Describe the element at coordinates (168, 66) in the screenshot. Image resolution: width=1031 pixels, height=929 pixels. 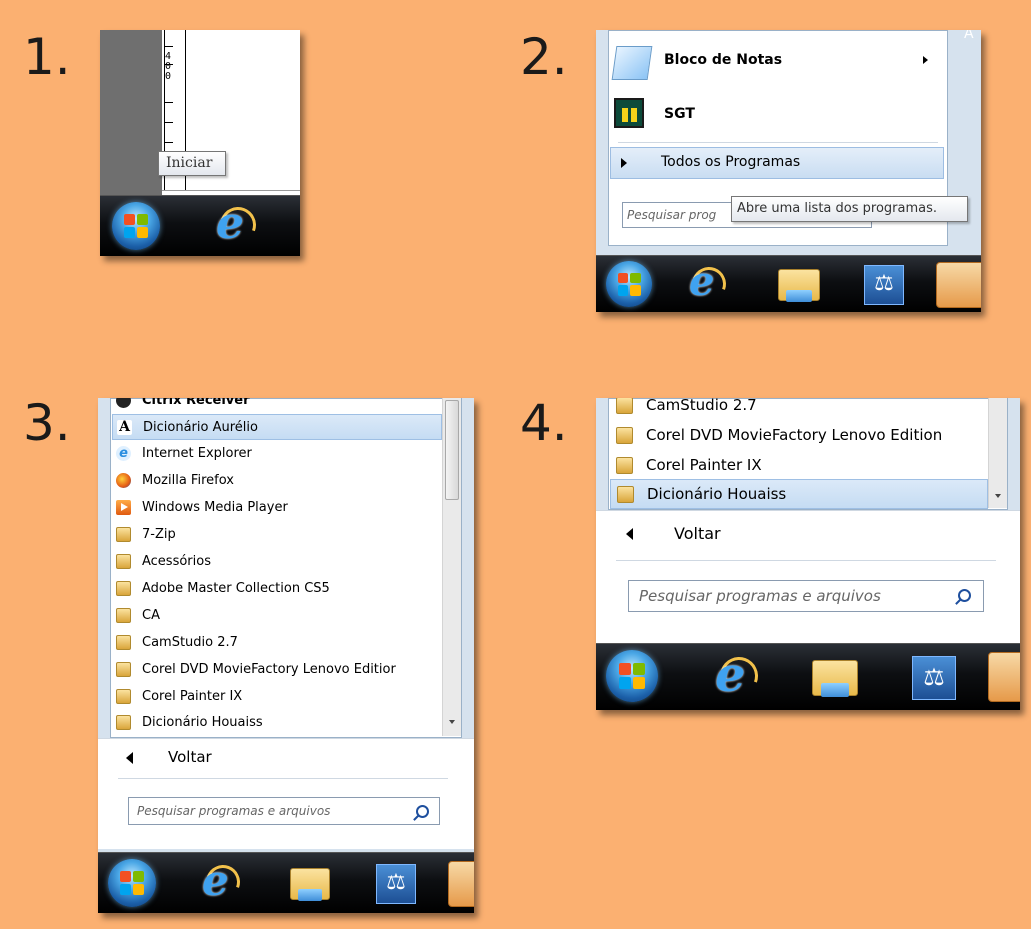
I see `ruler-label: 4 0 0` at that location.